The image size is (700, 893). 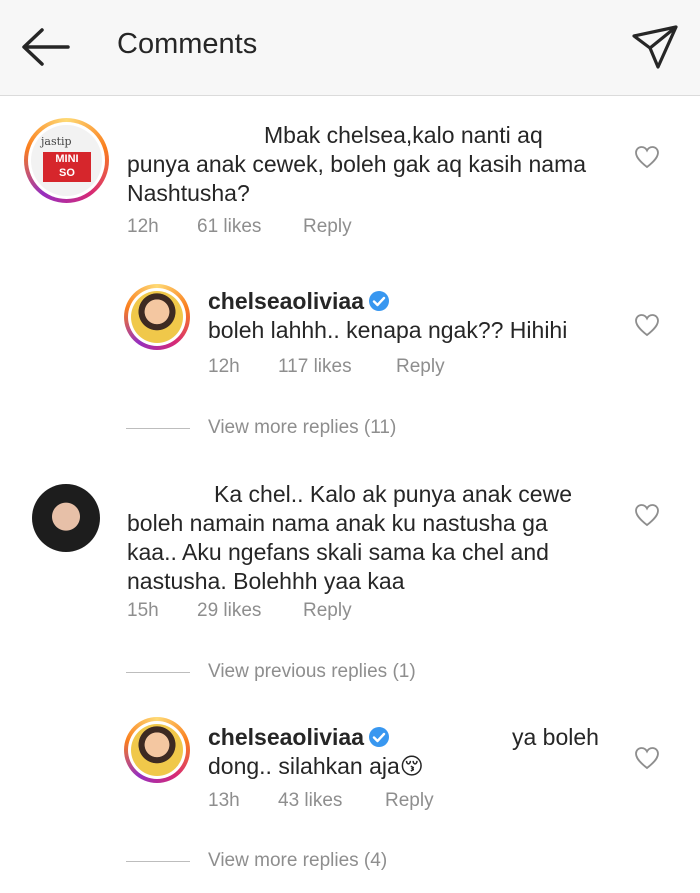 I want to click on comment-line: boleh namain nama anak ku nastusha ga, so click(x=337, y=523).